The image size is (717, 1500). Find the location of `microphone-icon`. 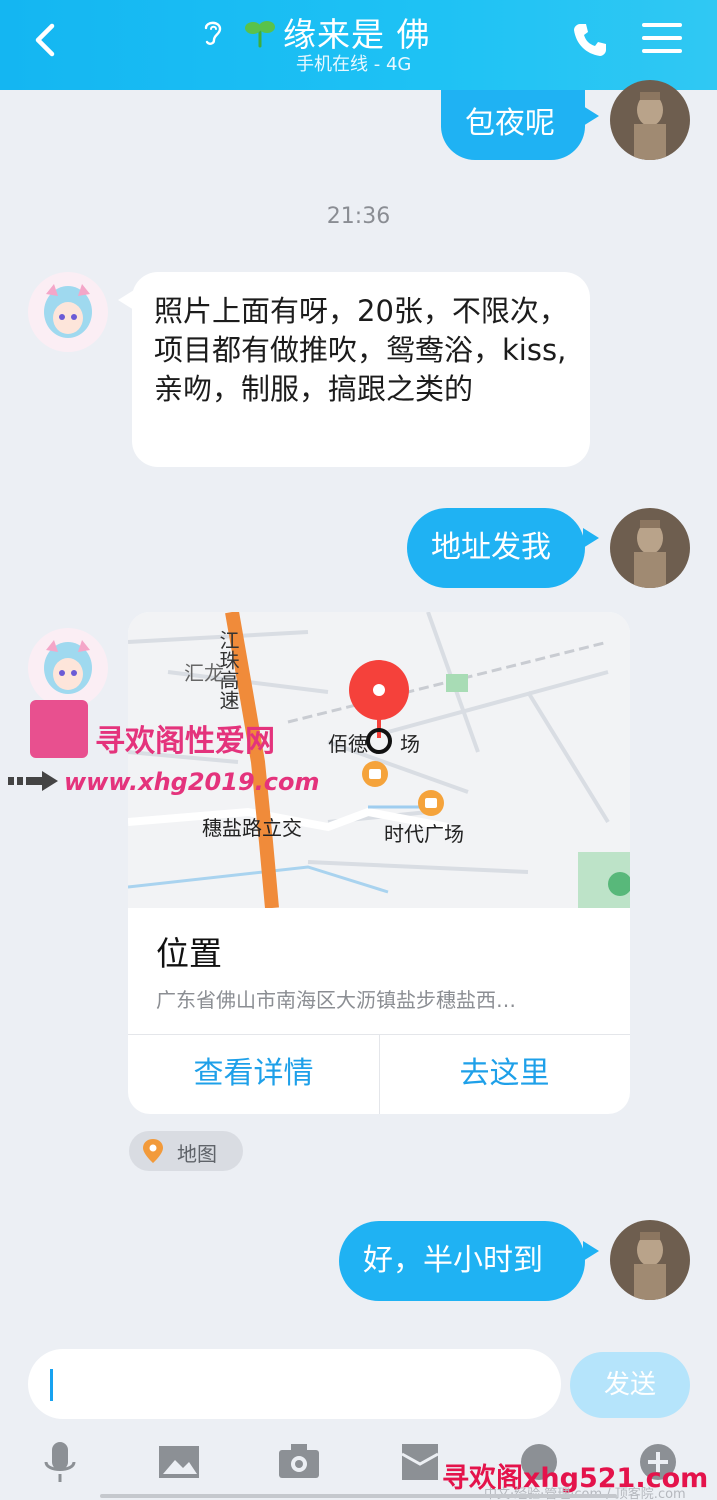

microphone-icon is located at coordinates (60, 1462).